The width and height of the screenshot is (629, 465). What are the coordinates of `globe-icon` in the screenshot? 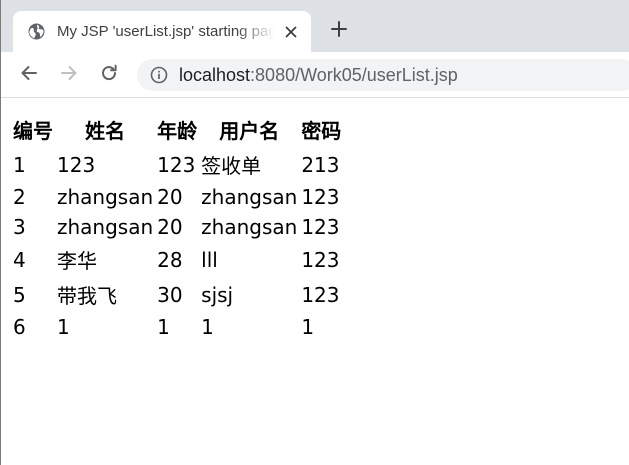 It's located at (36, 31).